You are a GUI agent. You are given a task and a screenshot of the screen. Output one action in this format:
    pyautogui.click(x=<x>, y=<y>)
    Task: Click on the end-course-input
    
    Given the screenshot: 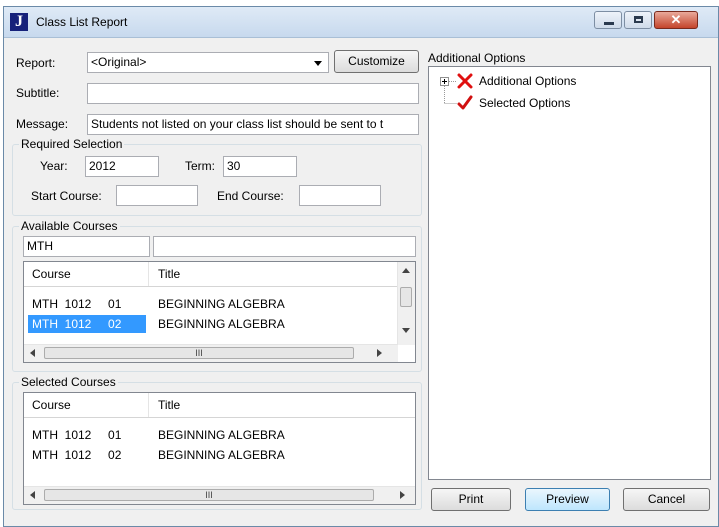 What is the action you would take?
    pyautogui.click(x=340, y=195)
    